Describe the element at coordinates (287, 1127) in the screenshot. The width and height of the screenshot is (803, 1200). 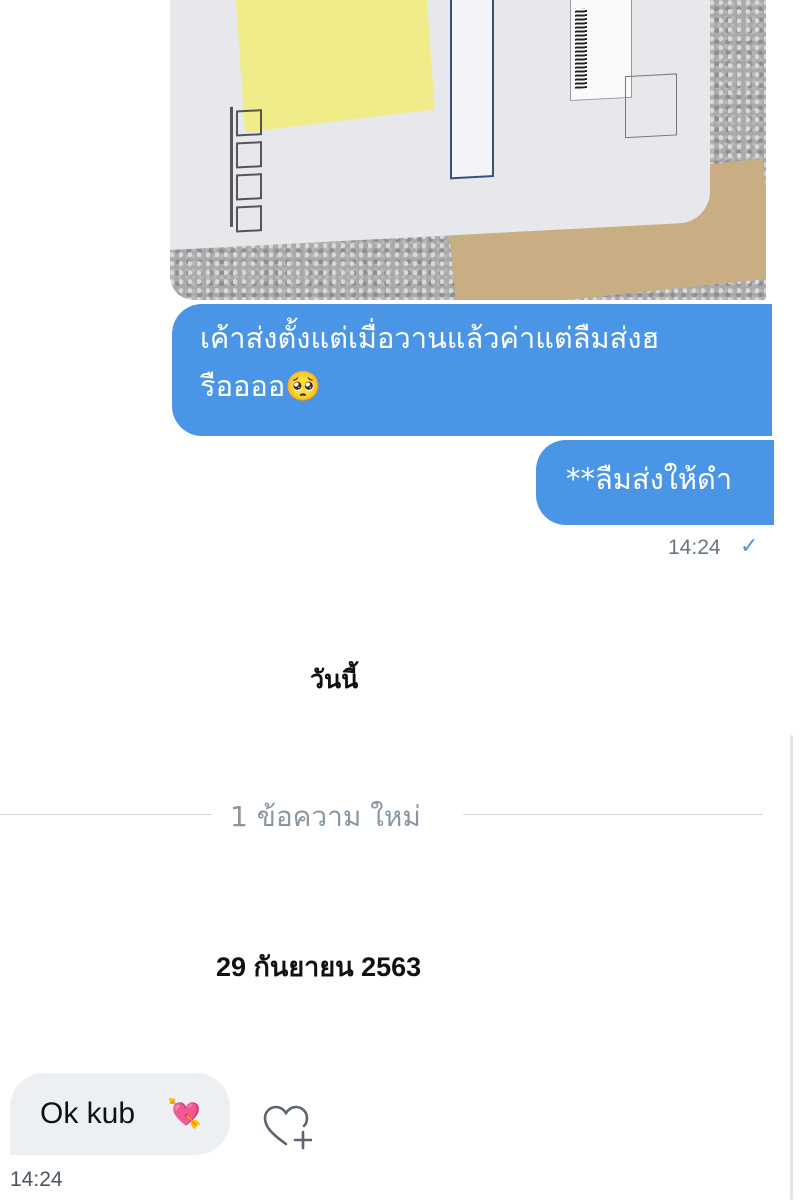
I see `add-reaction-icon` at that location.